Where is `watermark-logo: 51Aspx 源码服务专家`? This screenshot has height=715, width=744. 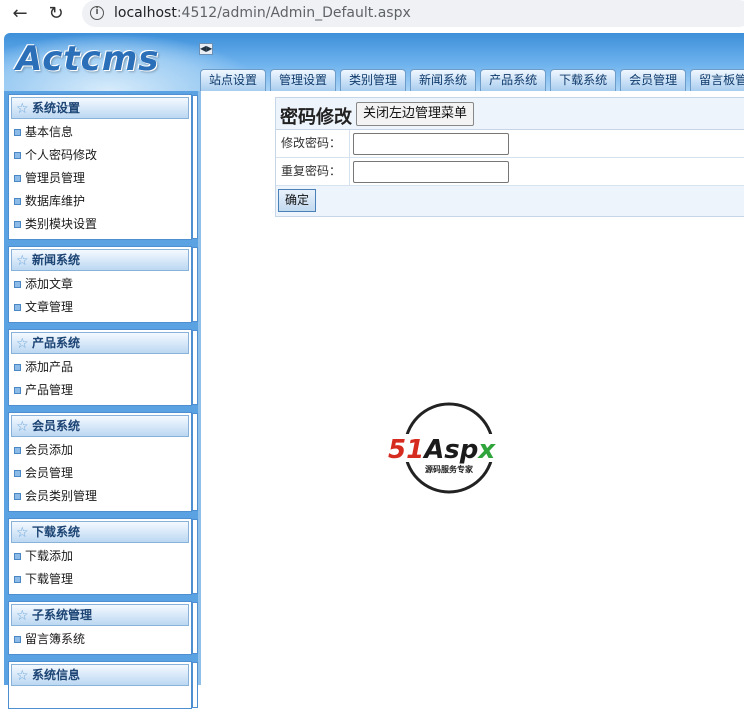
watermark-logo: 51Aspx 源码服务专家 is located at coordinates (449, 448).